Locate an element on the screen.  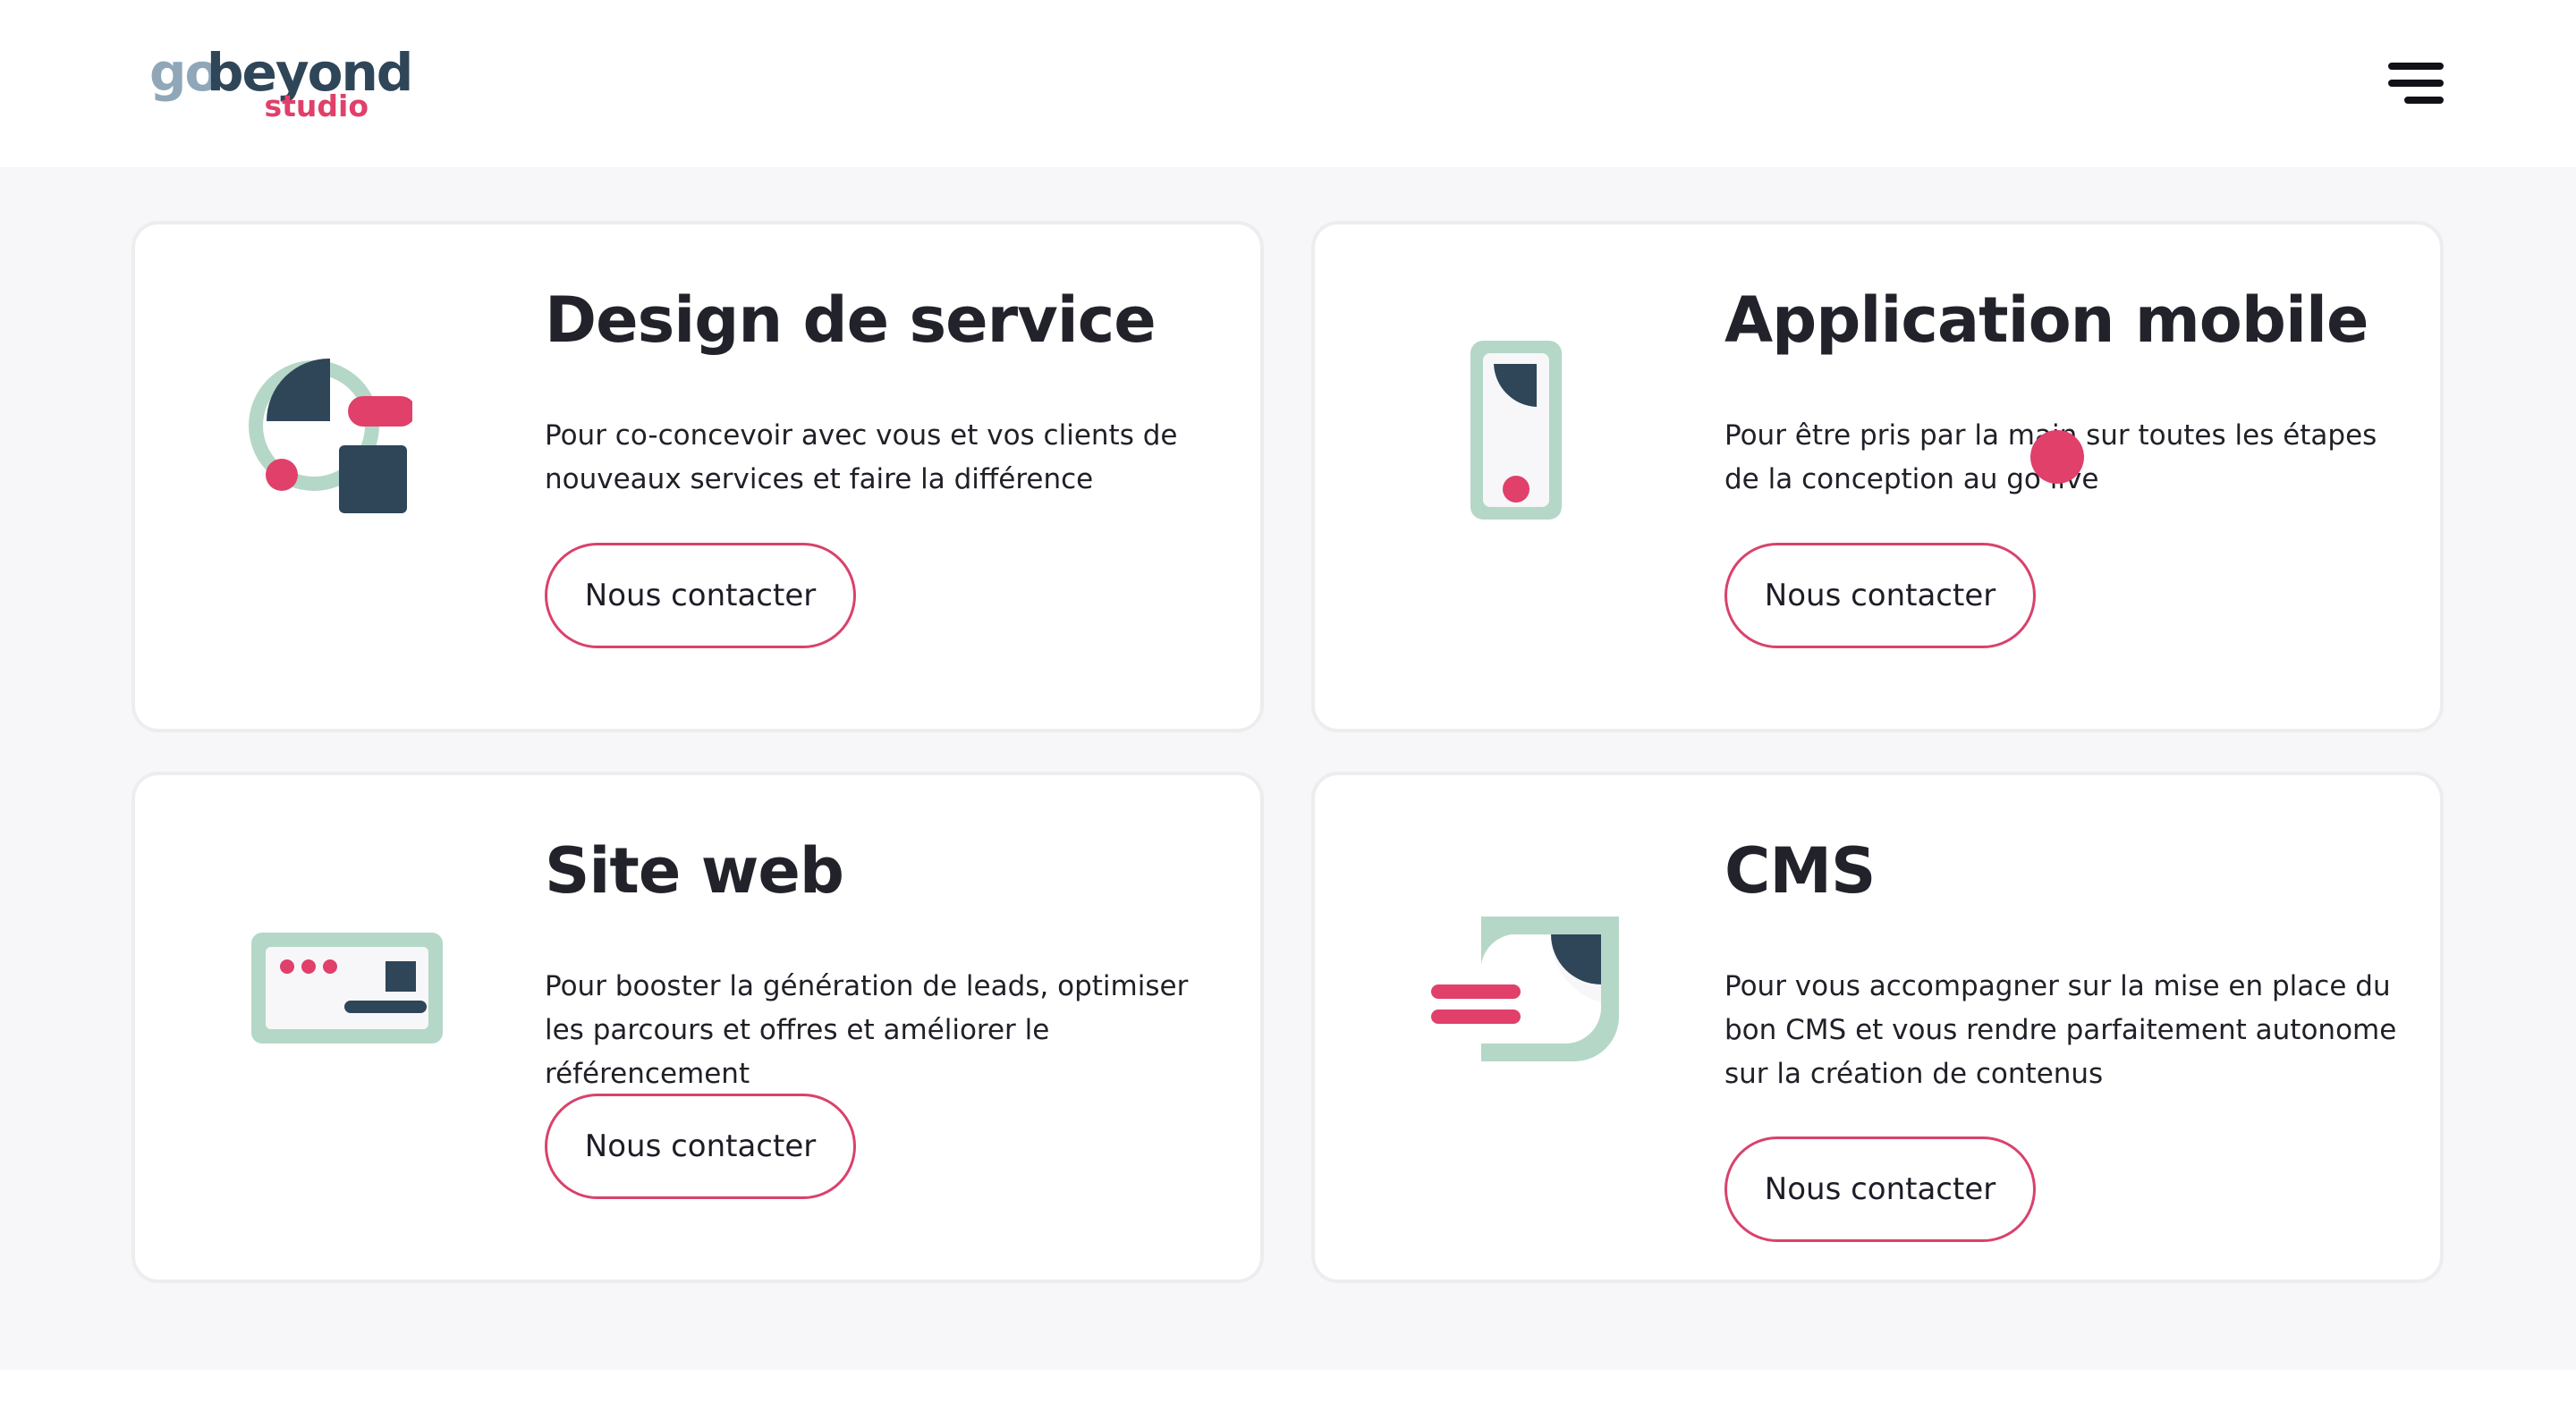
gobeyond-logo: go beyond studio is located at coordinates (281, 84).